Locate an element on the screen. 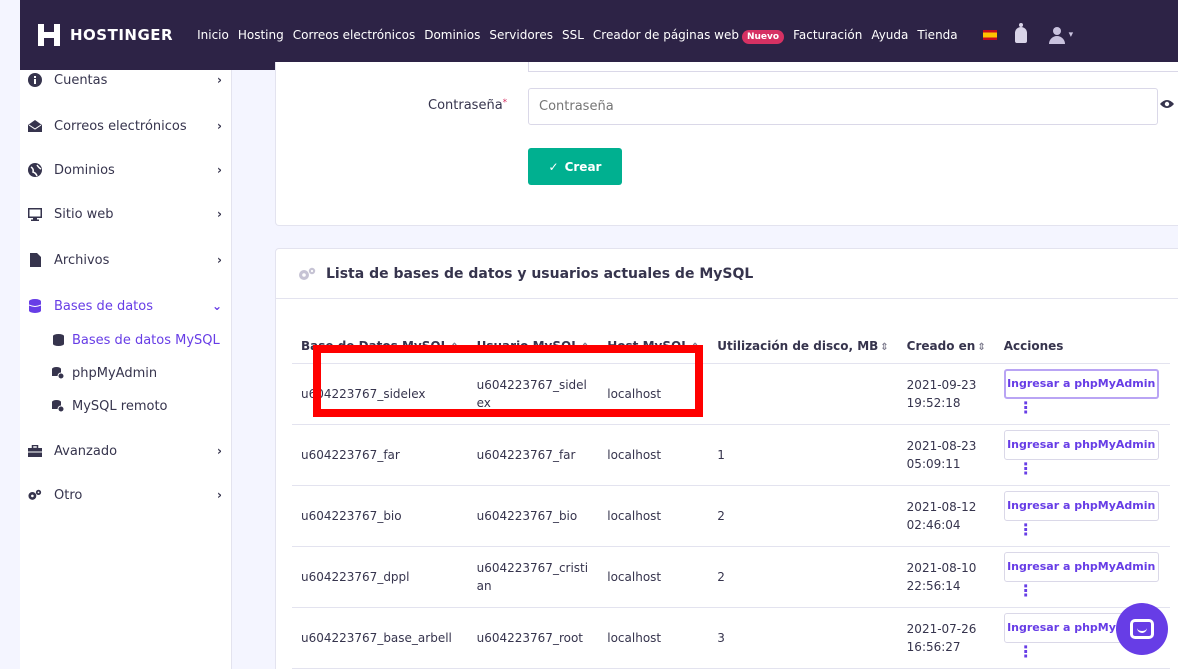  sidebar-subitem-phpmyadmin: phpMyAdmin is located at coordinates (126, 373).